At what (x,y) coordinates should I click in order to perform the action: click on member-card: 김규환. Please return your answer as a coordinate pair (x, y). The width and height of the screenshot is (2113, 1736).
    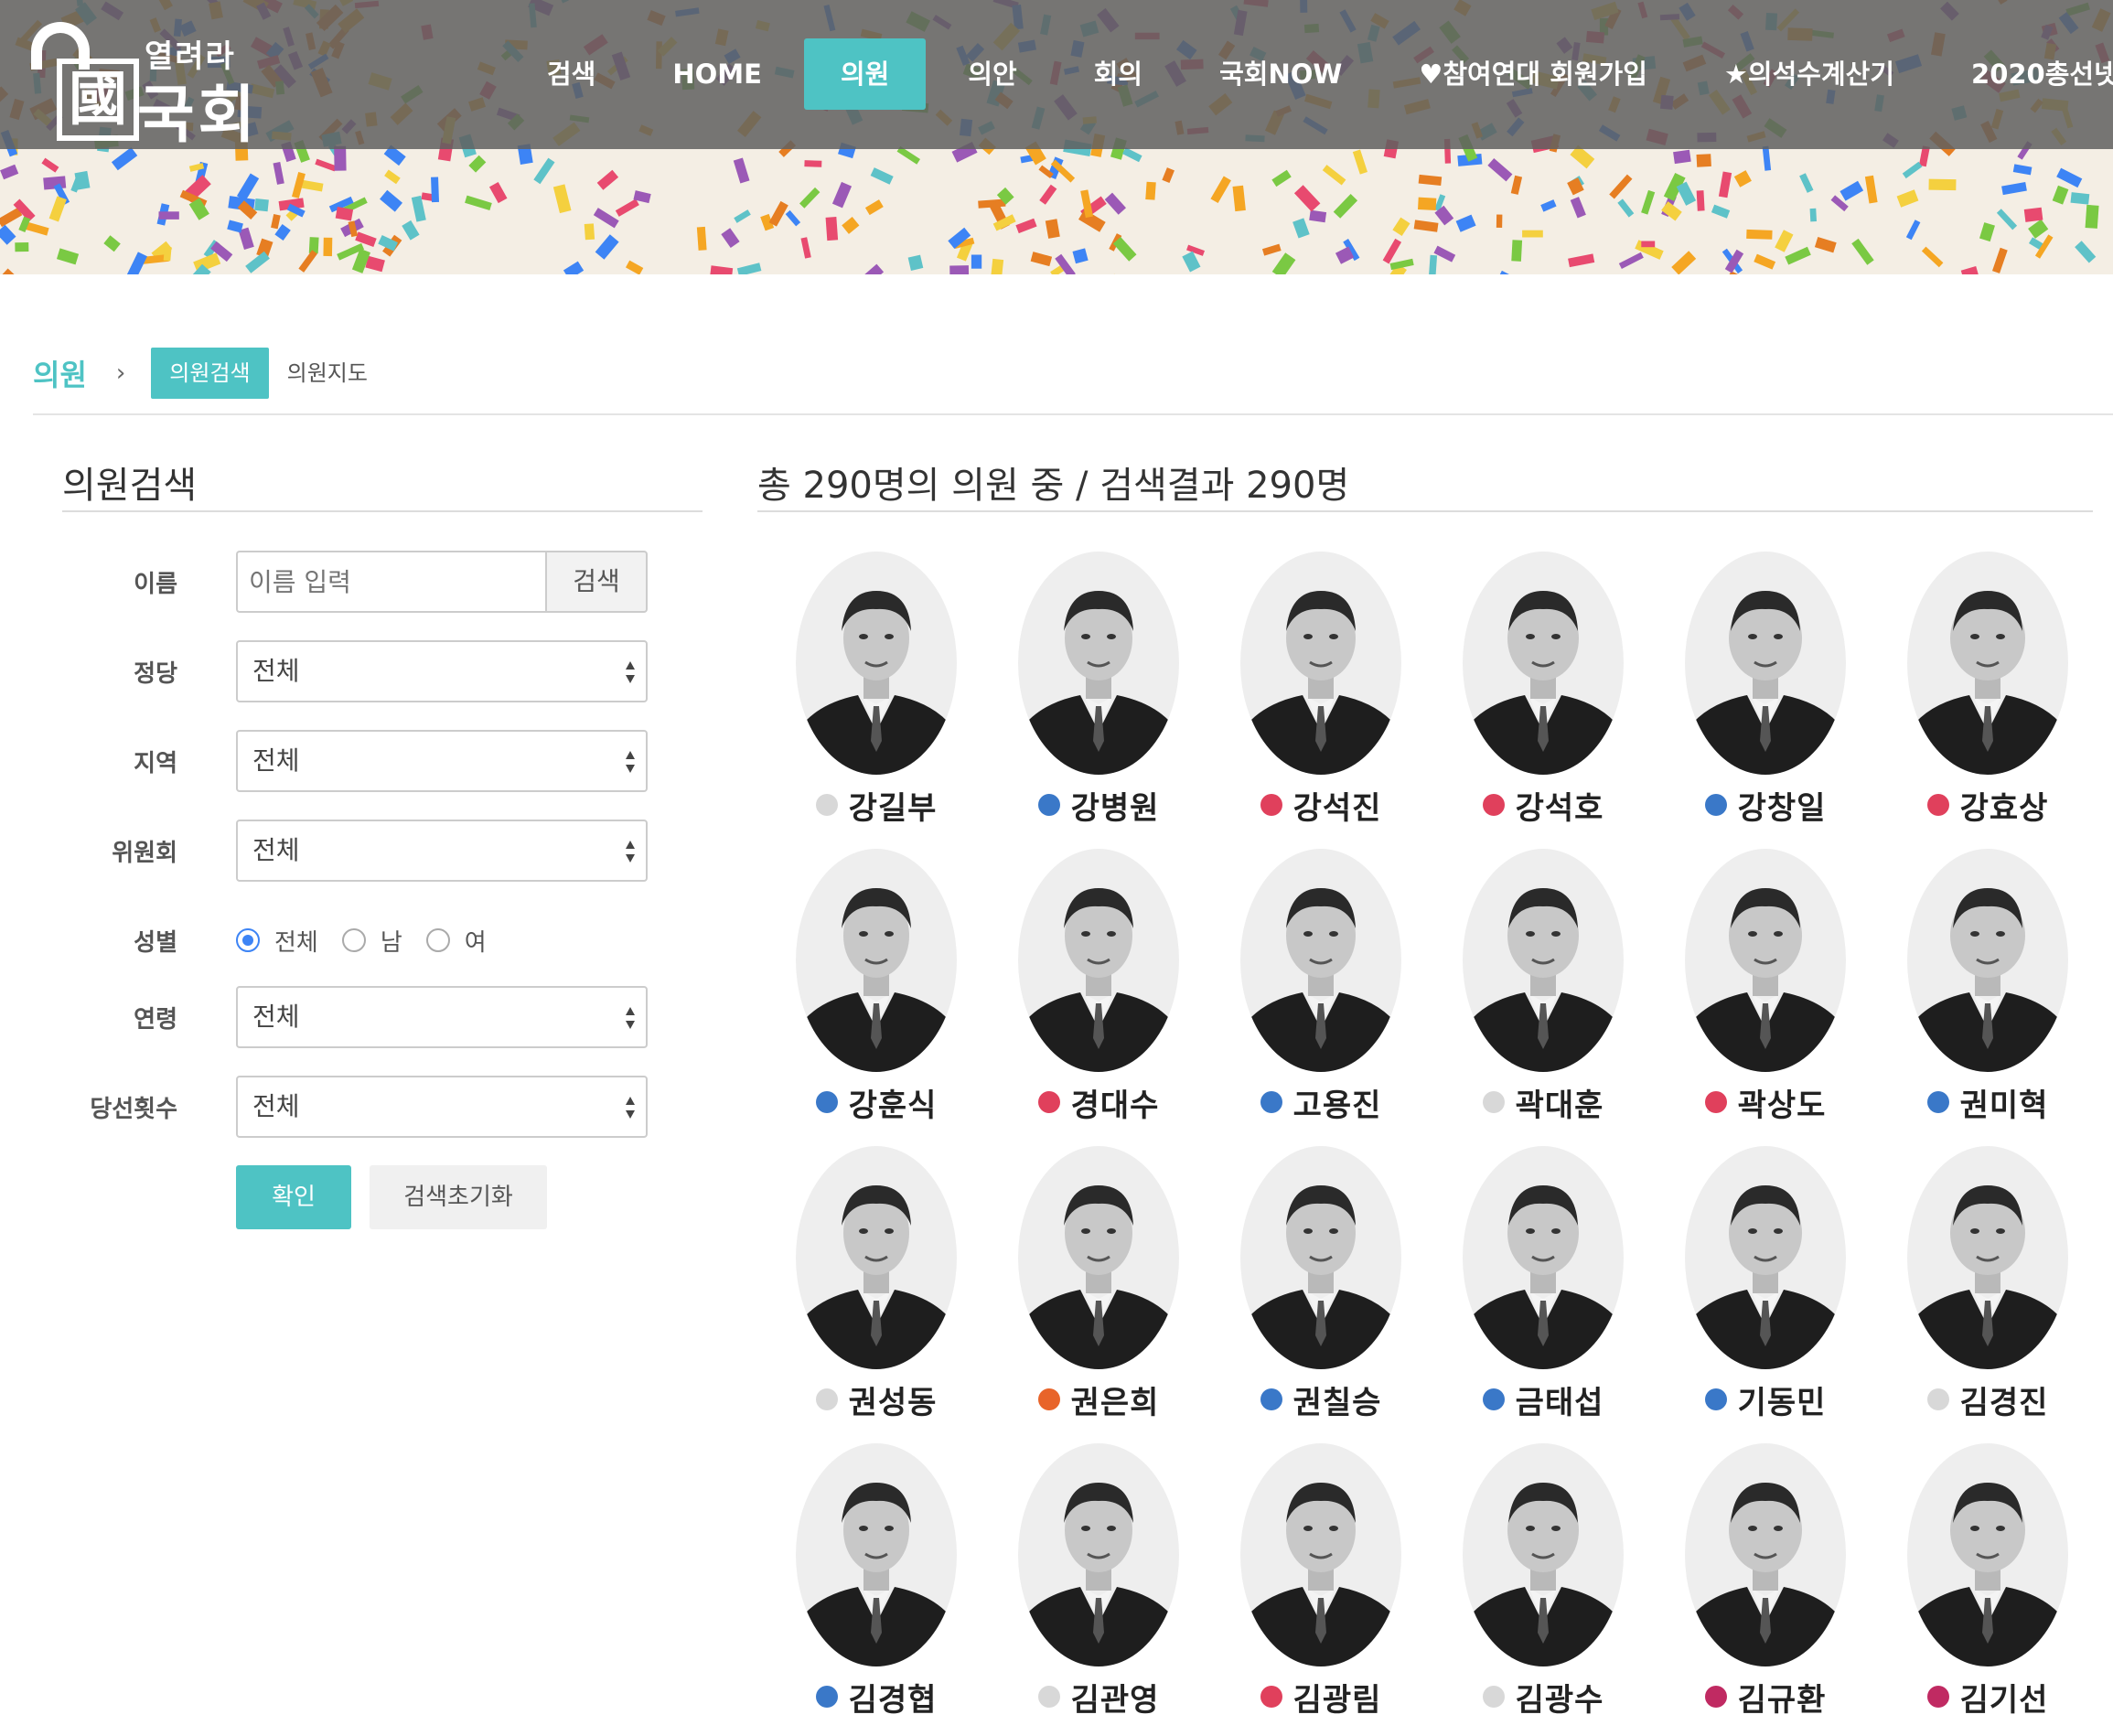
    Looking at the image, I should click on (1761, 1577).